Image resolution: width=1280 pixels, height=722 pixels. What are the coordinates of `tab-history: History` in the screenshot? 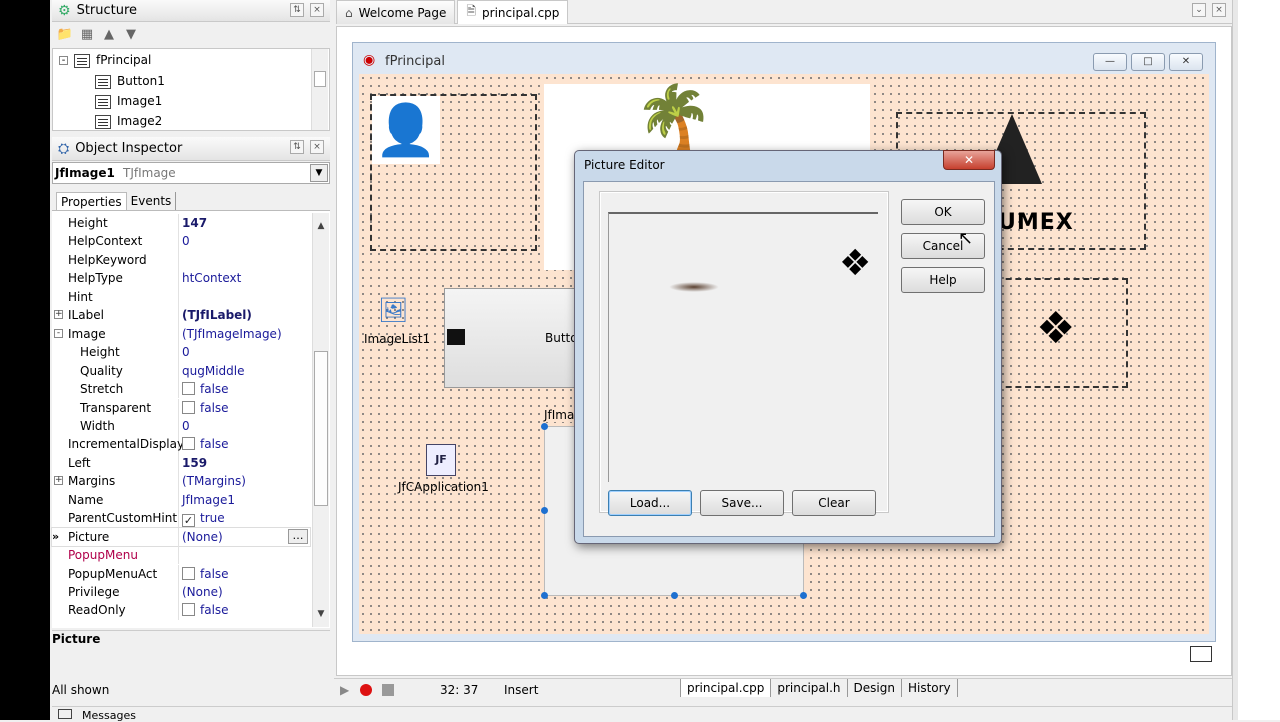 It's located at (929, 688).